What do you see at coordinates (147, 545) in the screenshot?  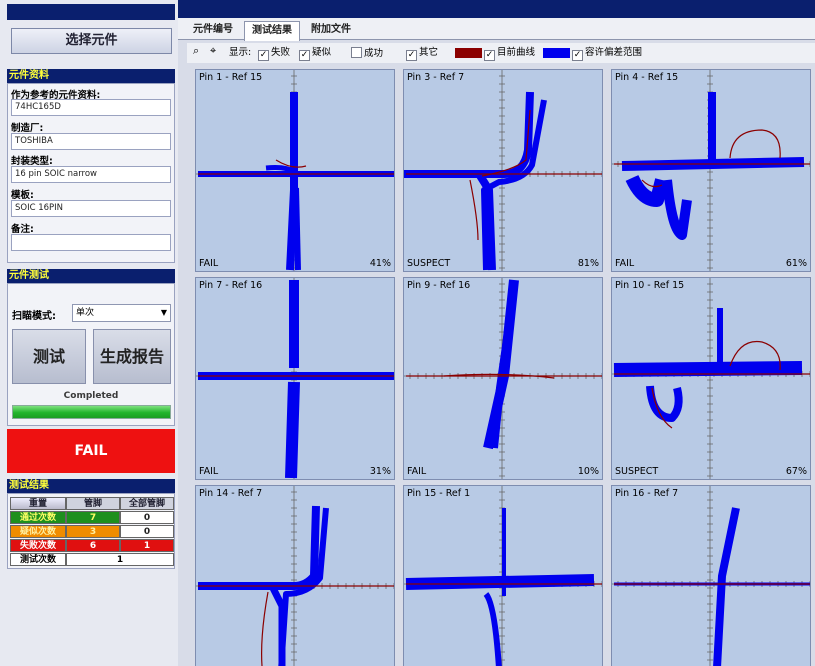 I see `result-row-all-pins: 1` at bounding box center [147, 545].